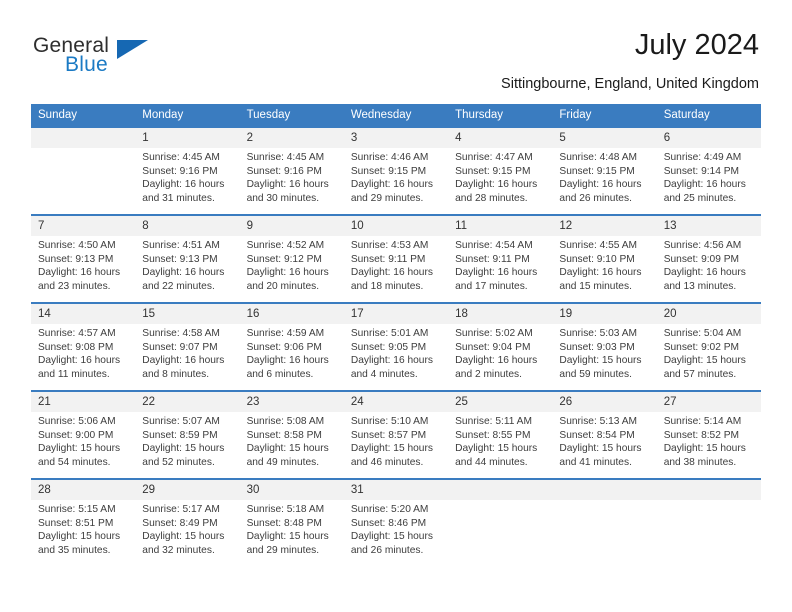  What do you see at coordinates (493, 171) in the screenshot?
I see `sunset-text: Sunset: 9:15 PM` at bounding box center [493, 171].